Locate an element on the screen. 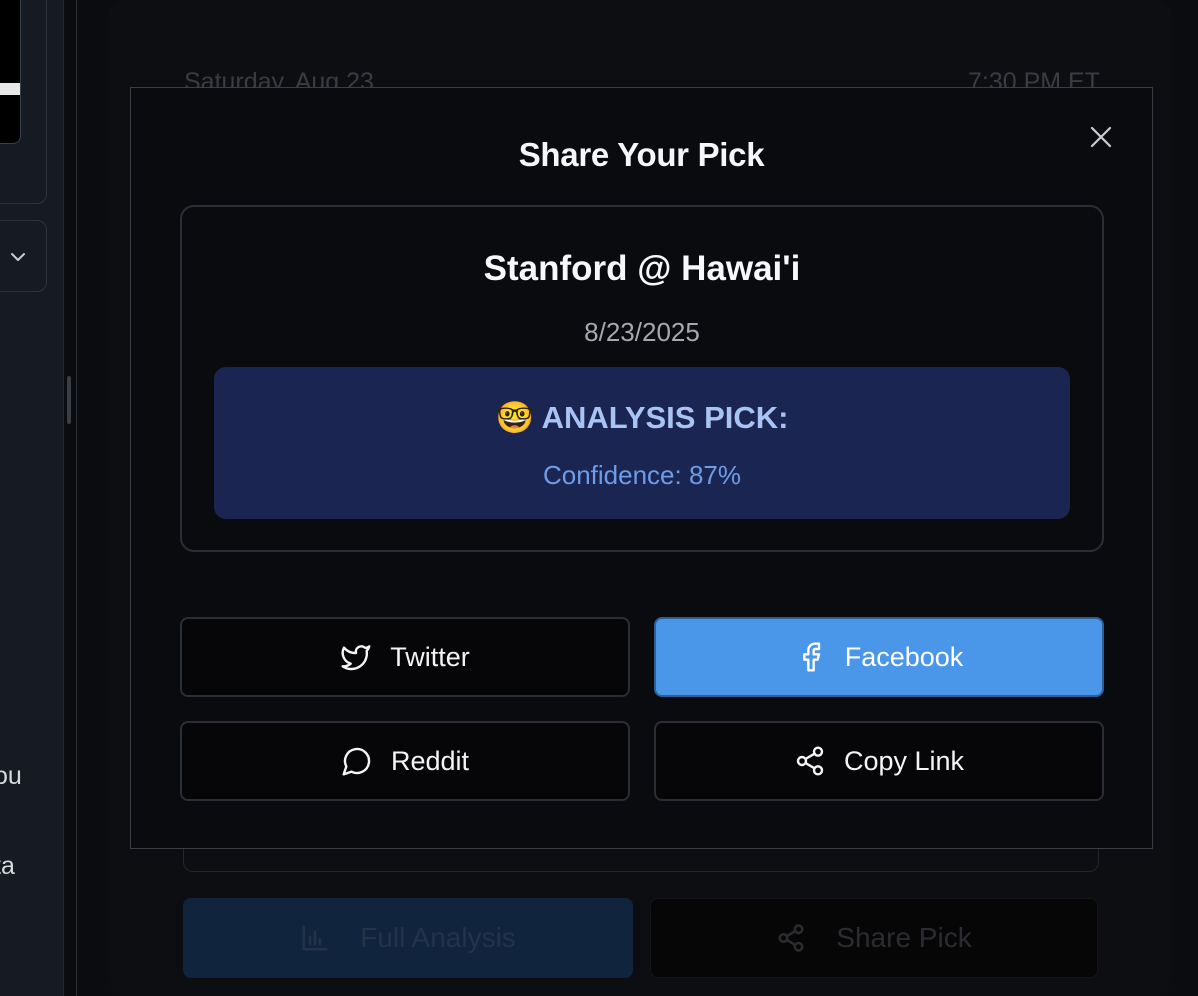 This screenshot has width=1198, height=996. facebook-icon is located at coordinates (811, 657).